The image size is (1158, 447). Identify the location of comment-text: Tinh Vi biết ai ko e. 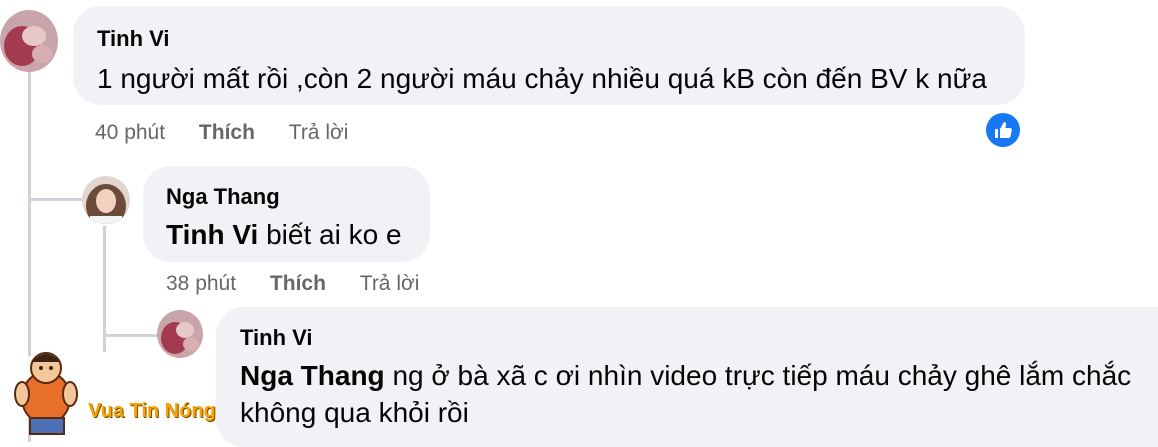
(298, 234).